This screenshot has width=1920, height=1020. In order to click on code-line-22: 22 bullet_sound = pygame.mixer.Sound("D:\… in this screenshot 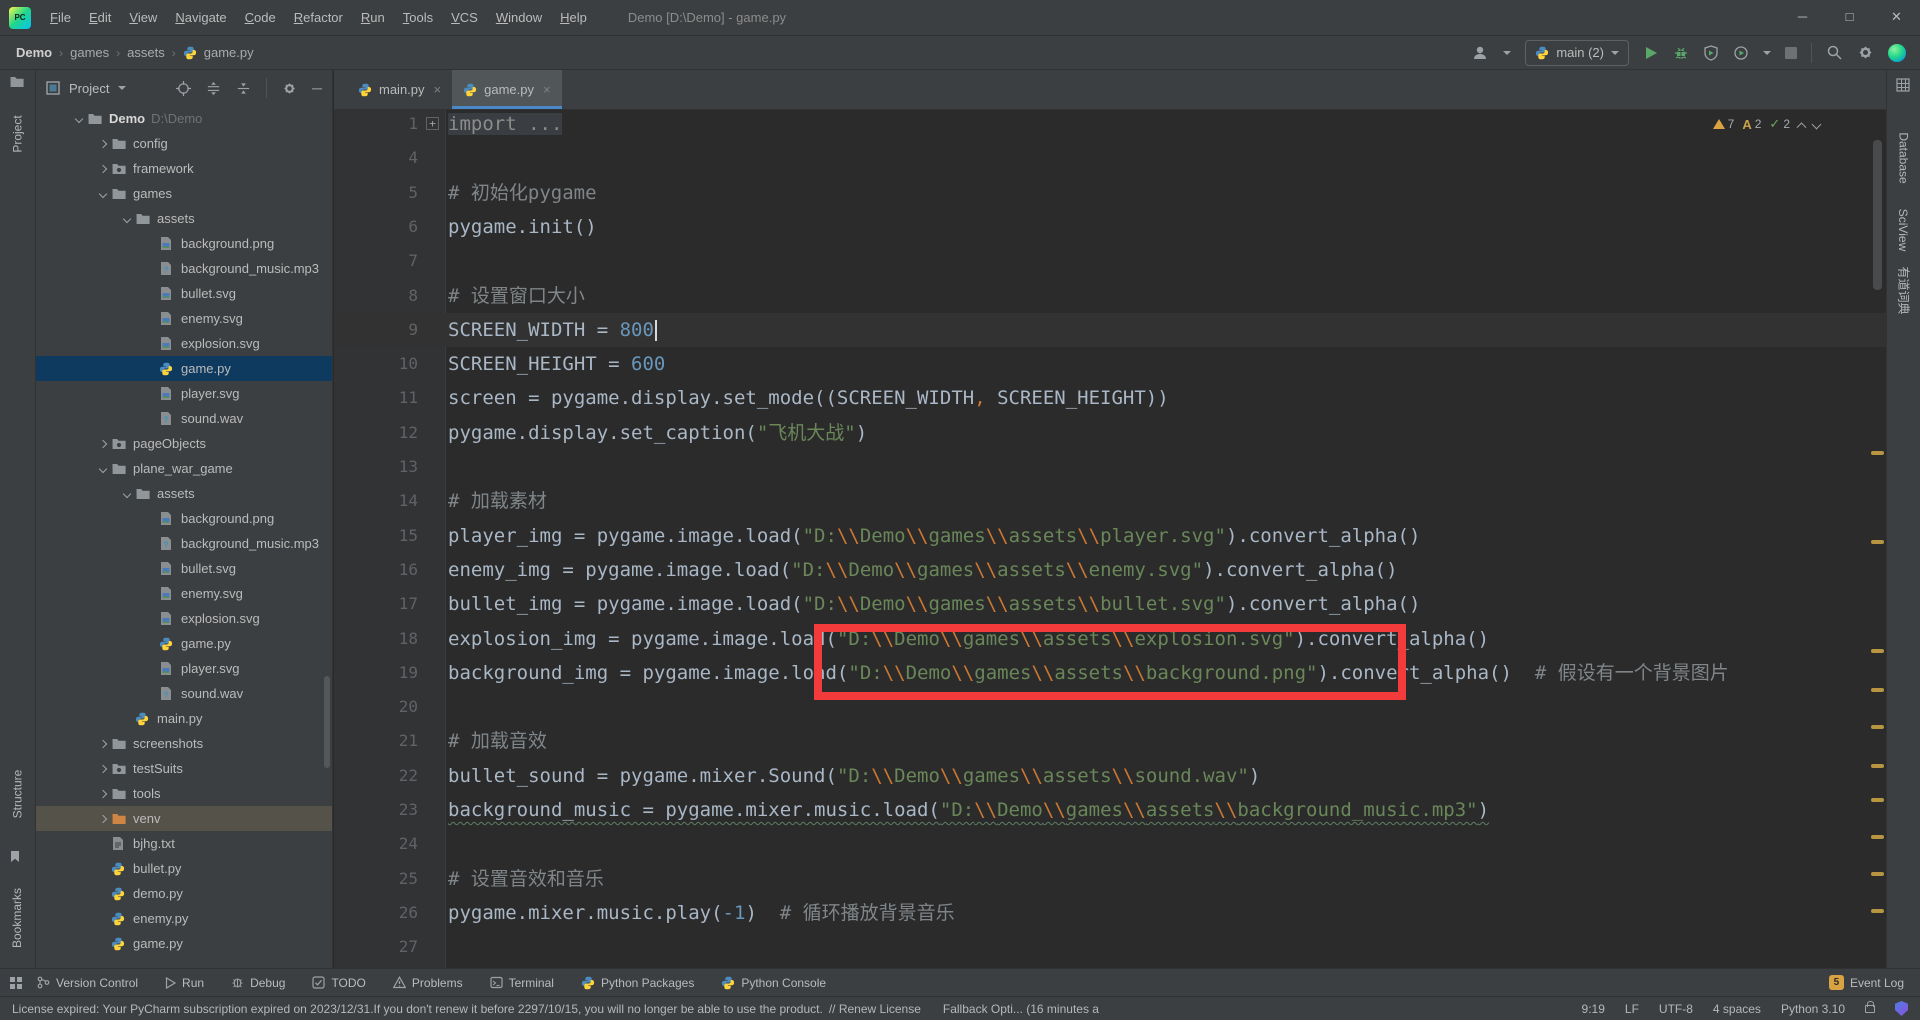, I will do `click(1110, 776)`.